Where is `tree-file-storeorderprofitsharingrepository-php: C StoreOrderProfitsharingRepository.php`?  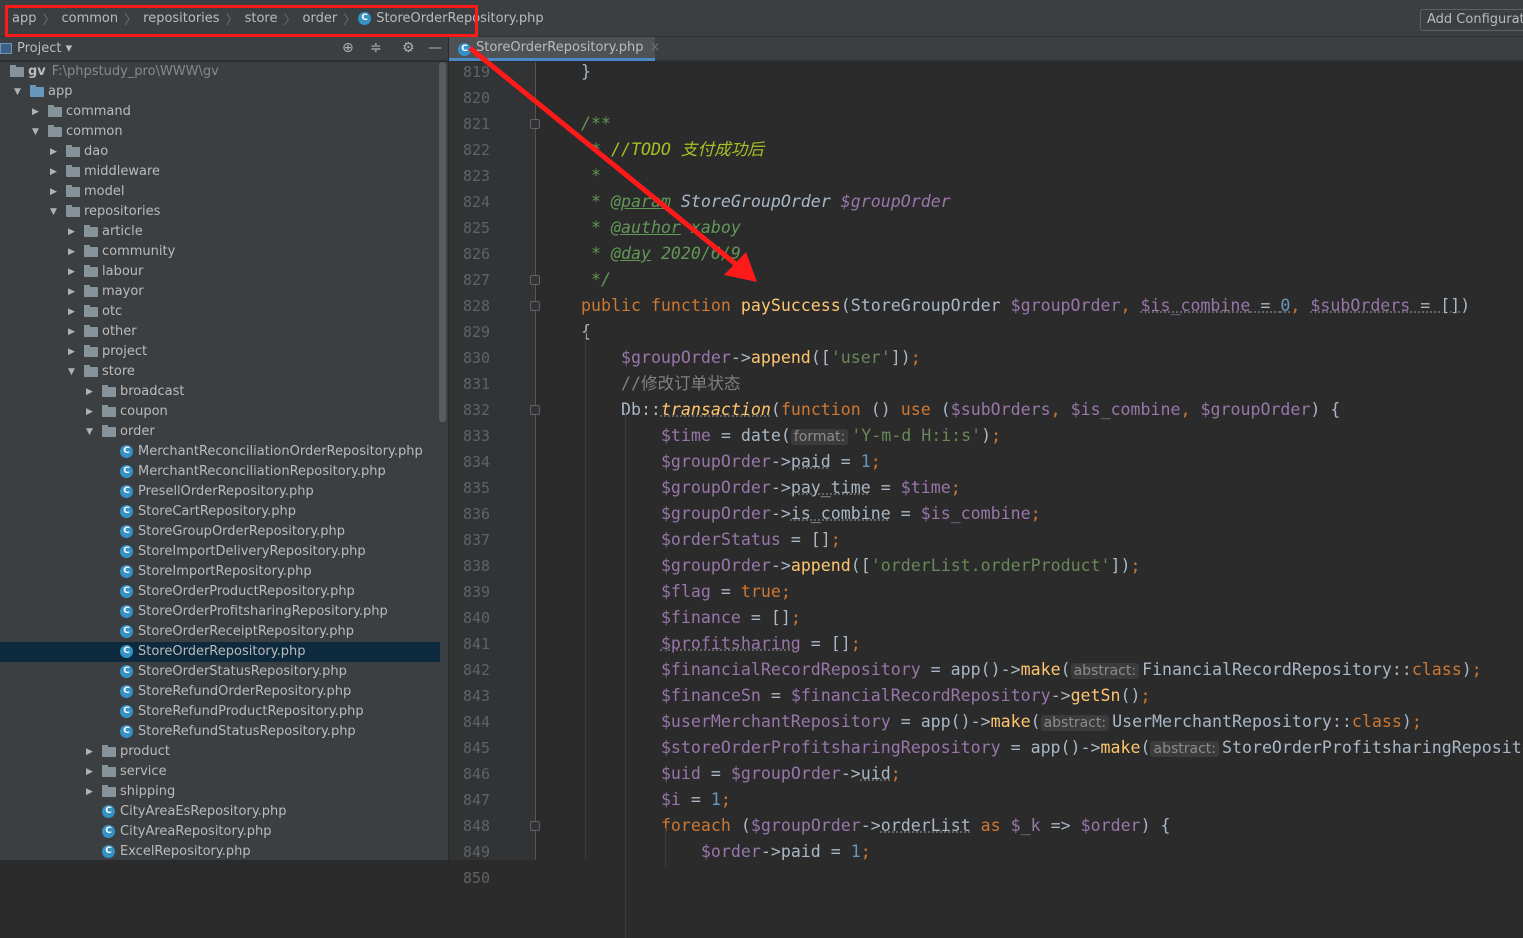 tree-file-storeorderprofitsharingrepository-php: C StoreOrderProfitsharingRepository.php is located at coordinates (220, 612).